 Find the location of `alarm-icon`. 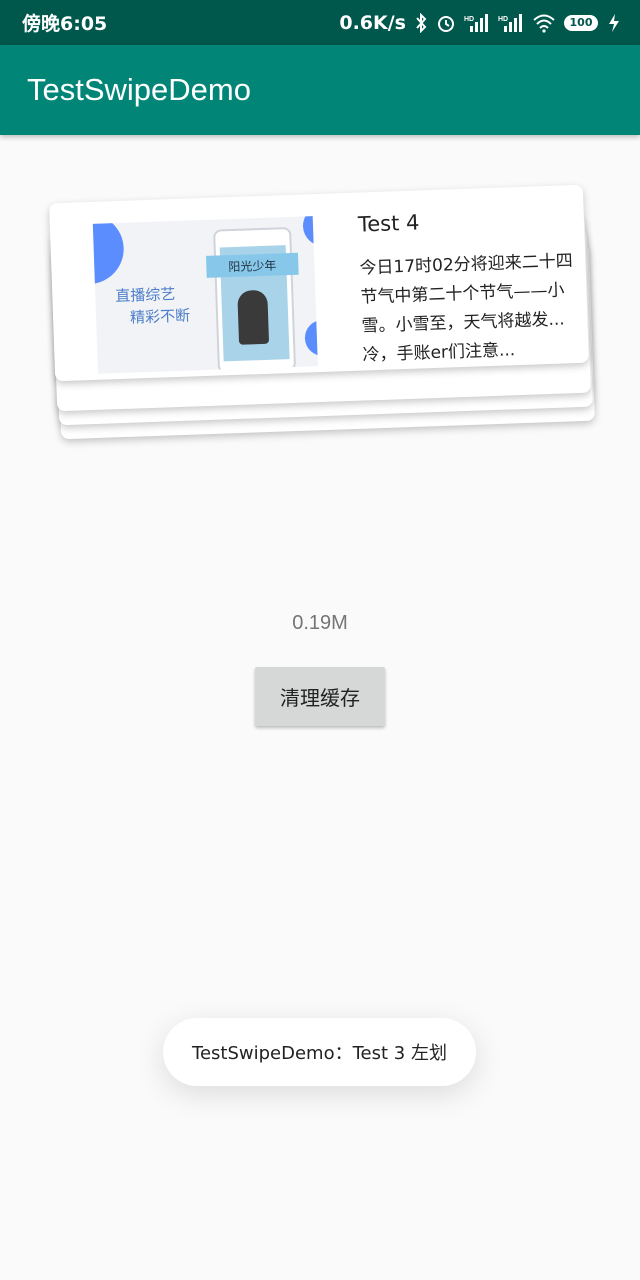

alarm-icon is located at coordinates (446, 23).